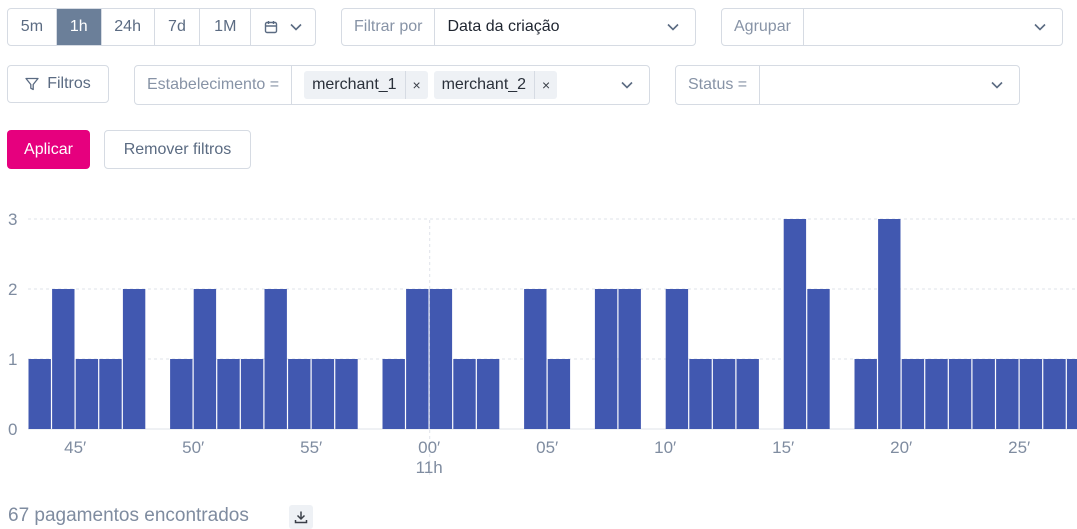  I want to click on time-range-selector: 5m 1h 24h 7d 1M, so click(161, 27).